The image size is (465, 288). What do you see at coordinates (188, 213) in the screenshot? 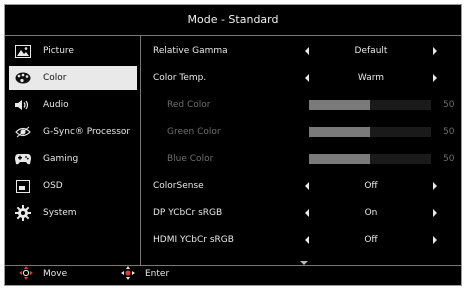
I see `setting-label: DP YCbCr sRGB` at bounding box center [188, 213].